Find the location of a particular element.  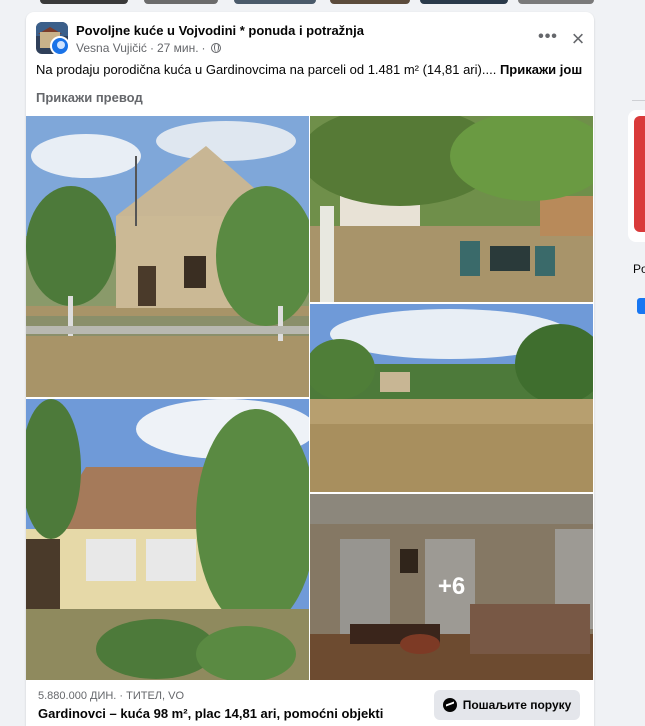

photo-yard is located at coordinates (451, 209).